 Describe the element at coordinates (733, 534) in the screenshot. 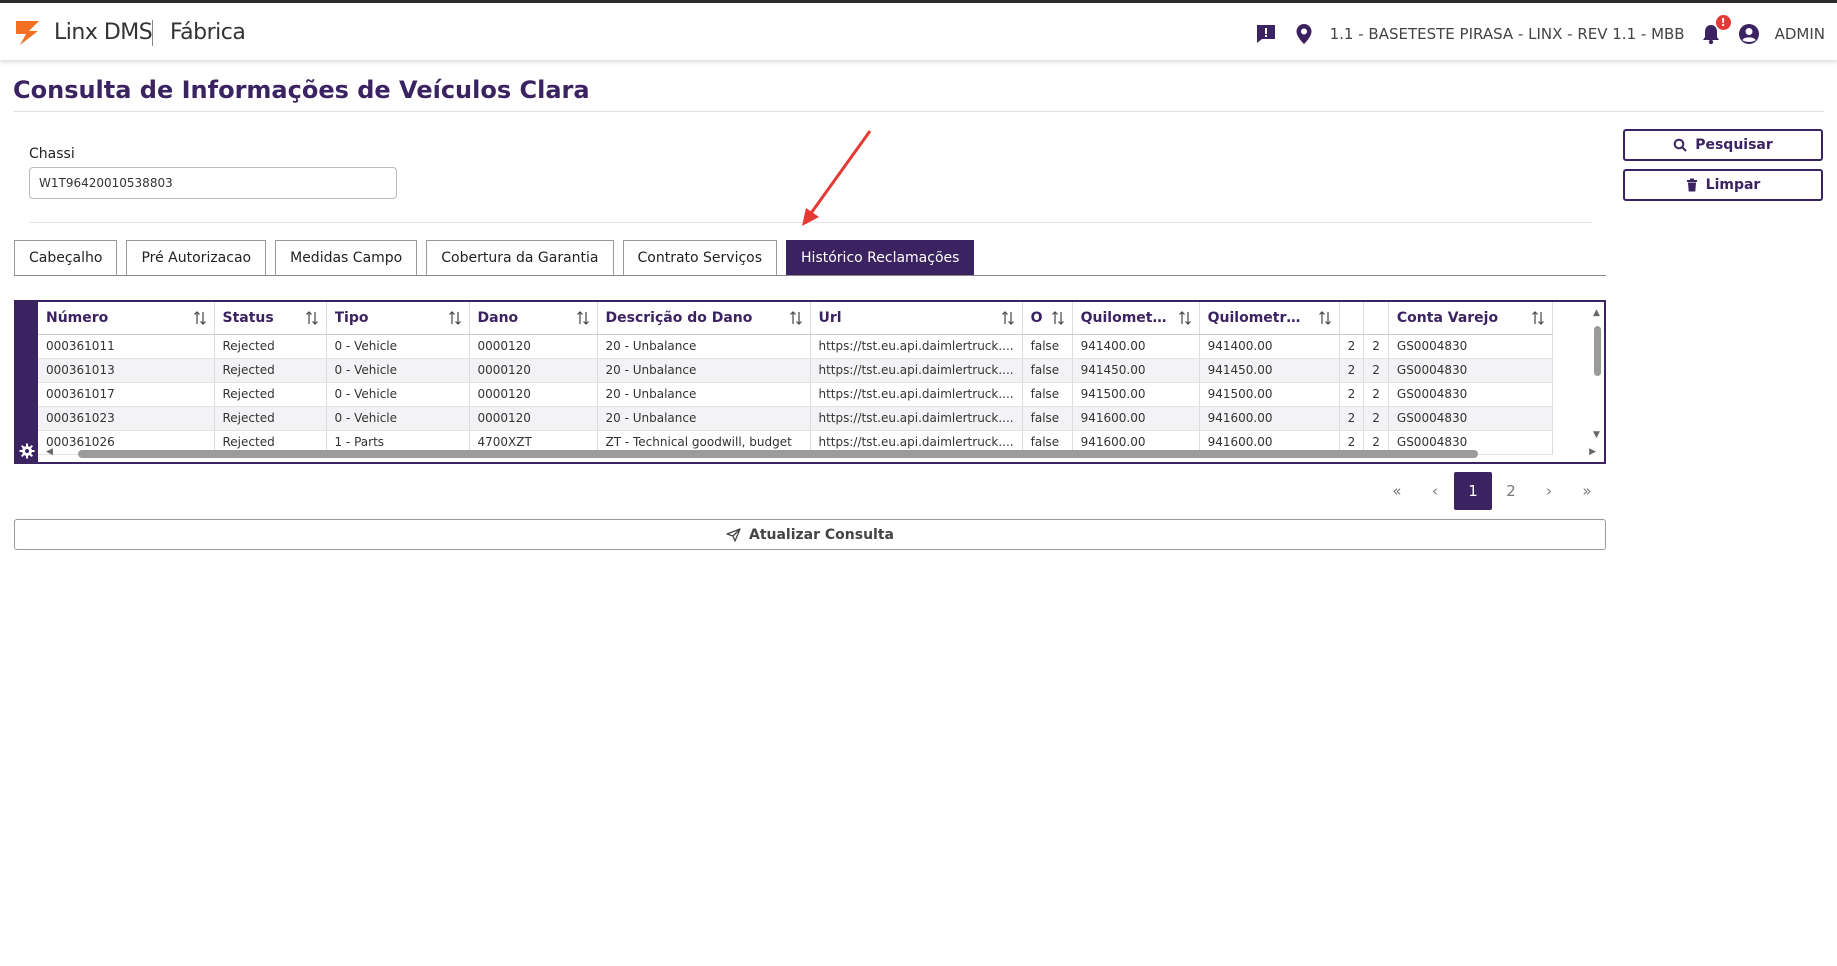

I see `send-icon` at that location.